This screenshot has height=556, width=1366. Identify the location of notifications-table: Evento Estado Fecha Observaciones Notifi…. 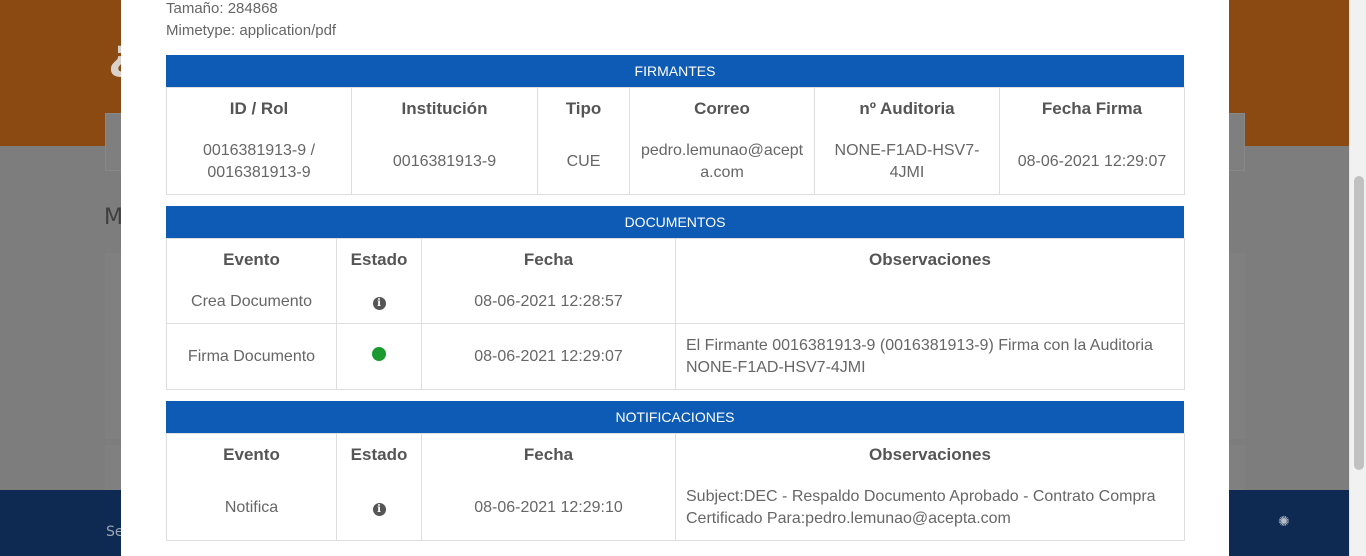
(675, 487).